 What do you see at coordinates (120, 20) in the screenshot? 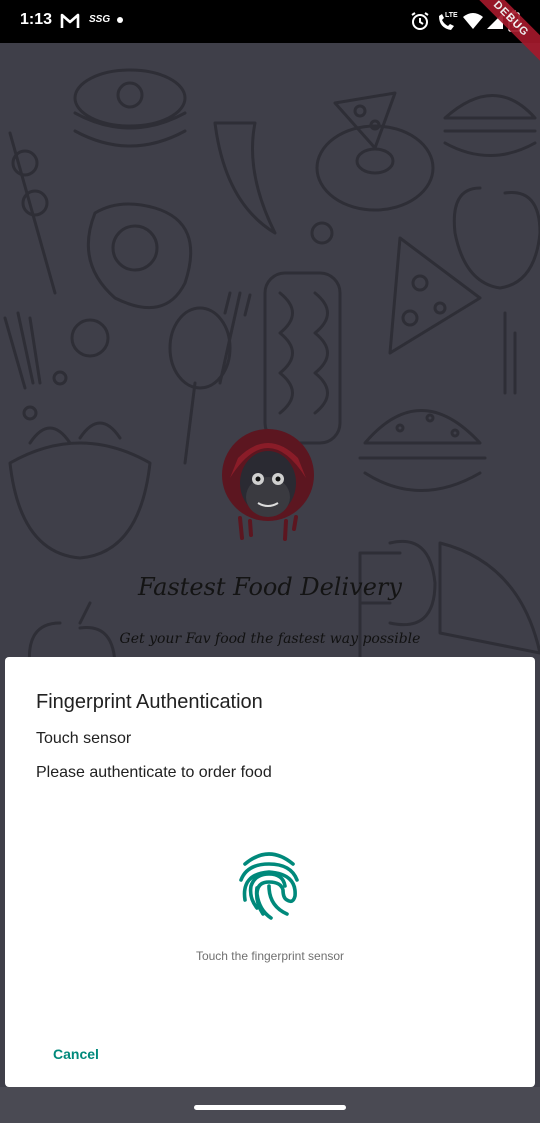
I see `notification-dot-icon` at bounding box center [120, 20].